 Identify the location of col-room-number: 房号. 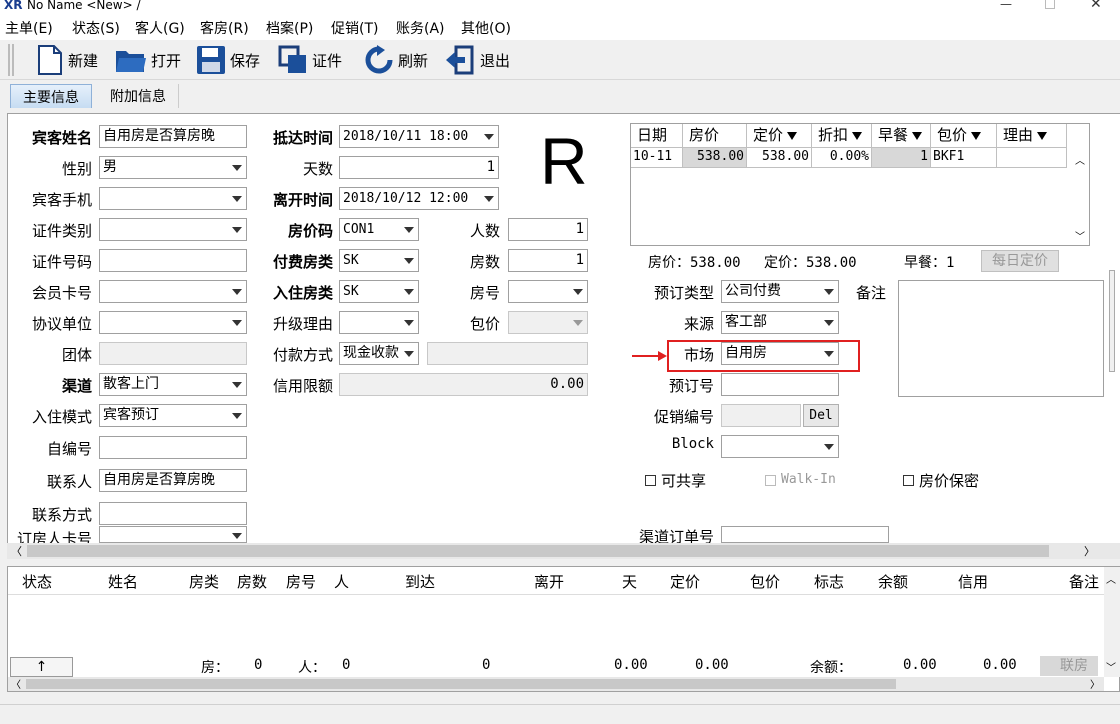
(301, 581).